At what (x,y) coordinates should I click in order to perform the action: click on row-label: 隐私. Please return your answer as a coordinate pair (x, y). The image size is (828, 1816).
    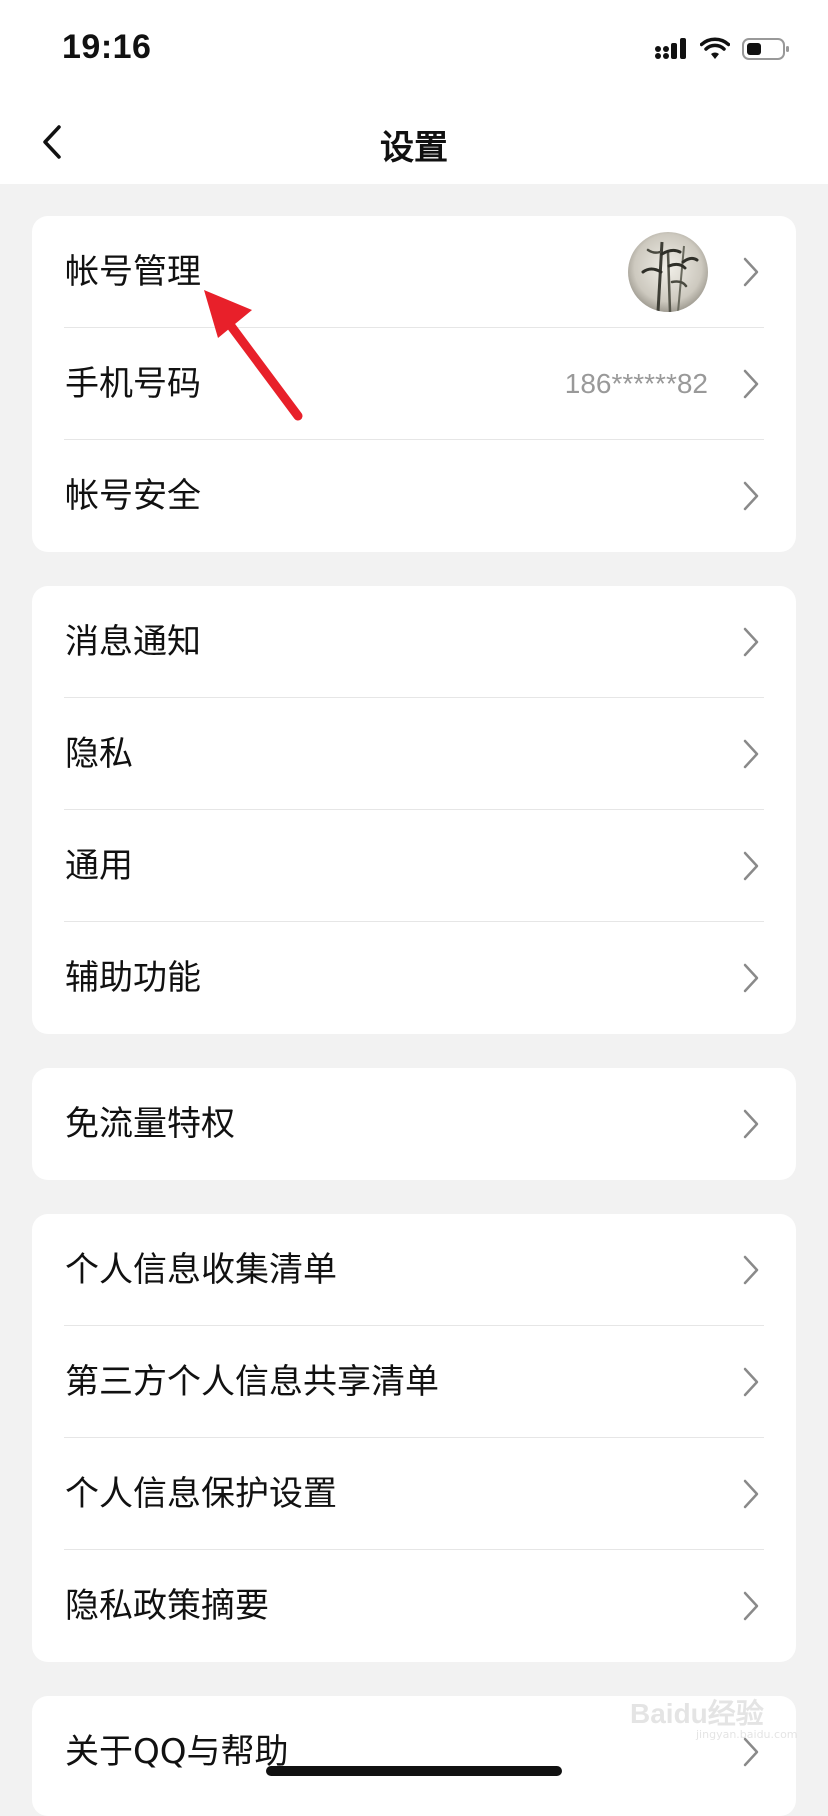
    Looking at the image, I should click on (99, 754).